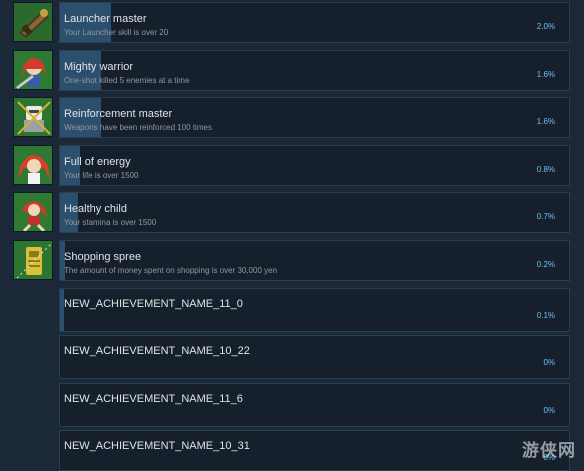  What do you see at coordinates (549, 450) in the screenshot?
I see `site-watermark: 游侠网` at bounding box center [549, 450].